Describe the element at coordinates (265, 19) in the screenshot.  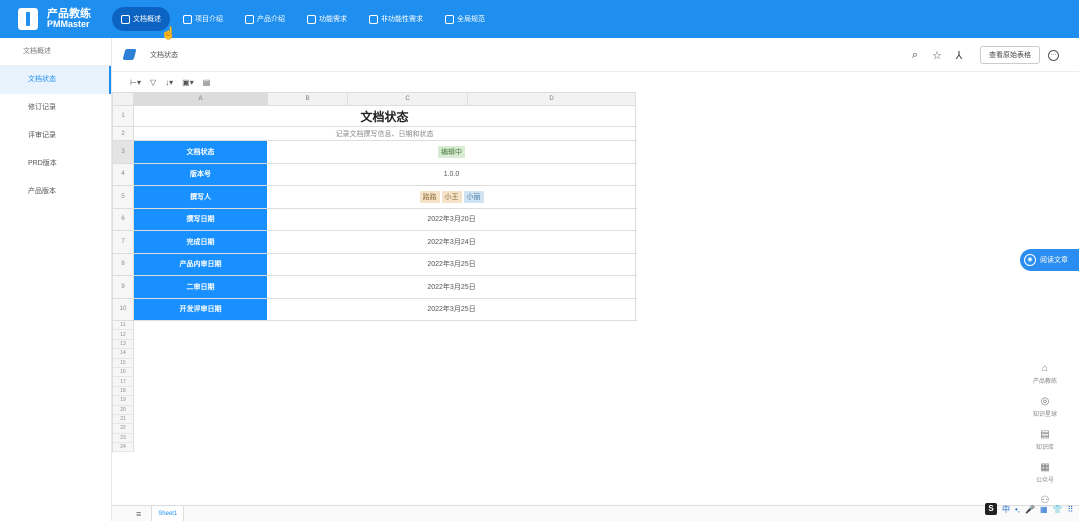
I see `nav-item-product-intro: 产品介绍` at that location.